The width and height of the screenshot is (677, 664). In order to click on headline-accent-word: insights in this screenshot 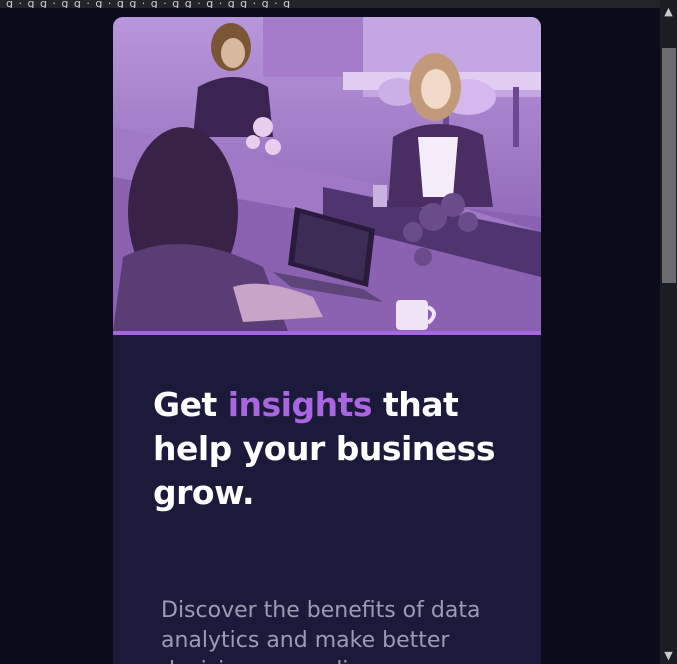, I will do `click(300, 404)`.